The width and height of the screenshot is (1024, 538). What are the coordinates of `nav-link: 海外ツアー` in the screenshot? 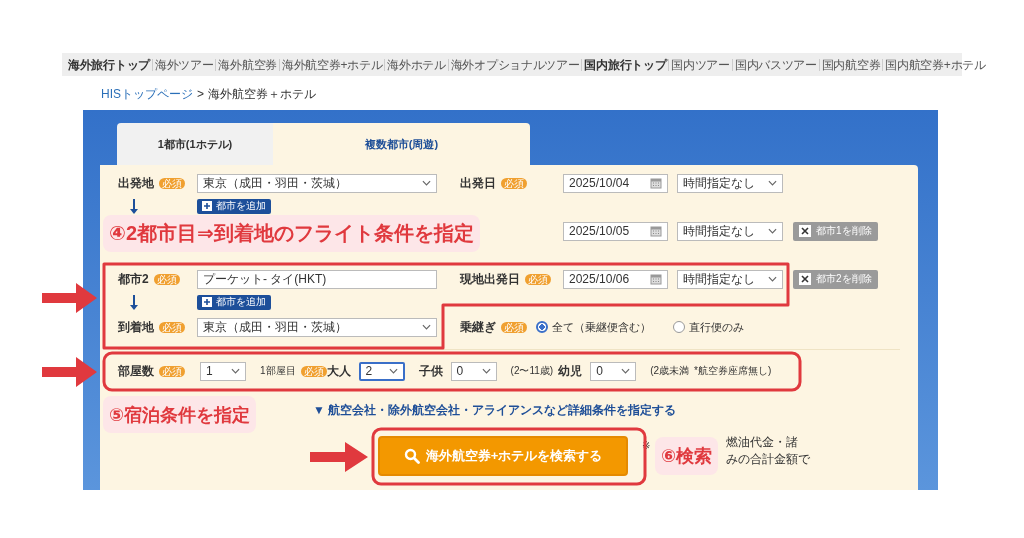 It's located at (183, 64).